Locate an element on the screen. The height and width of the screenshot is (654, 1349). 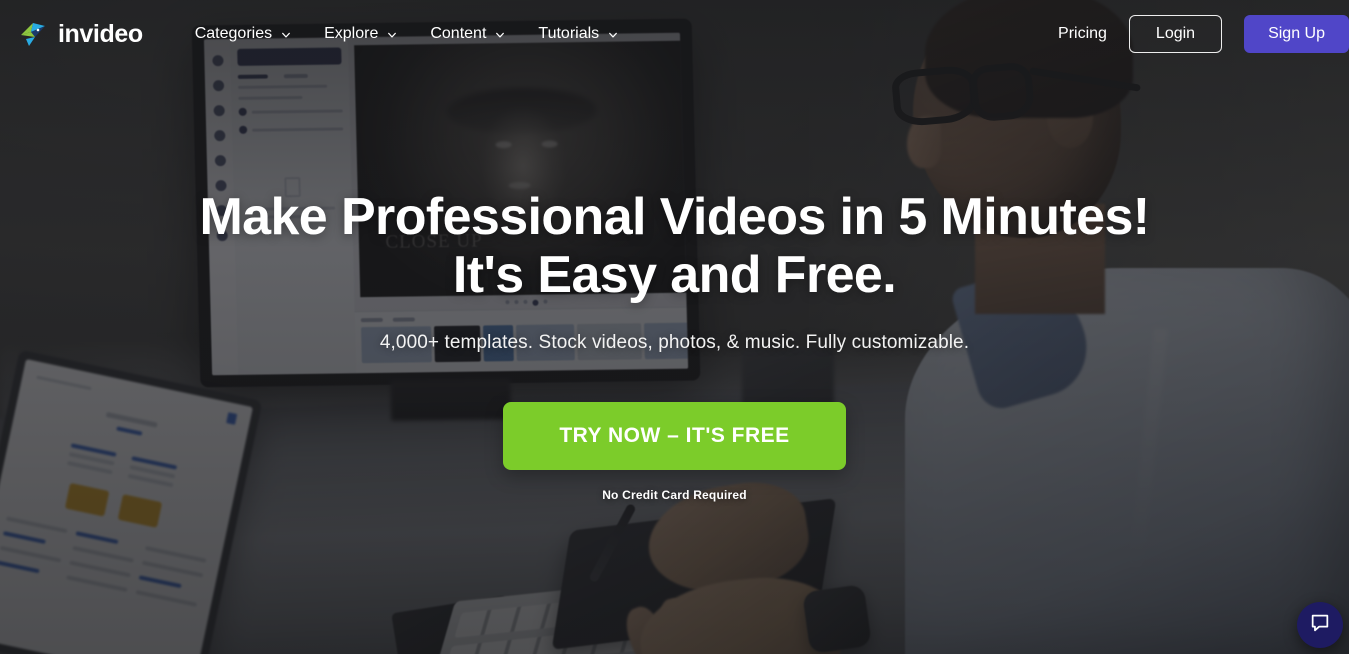
nav-item-categories: Categories is located at coordinates (242, 34).